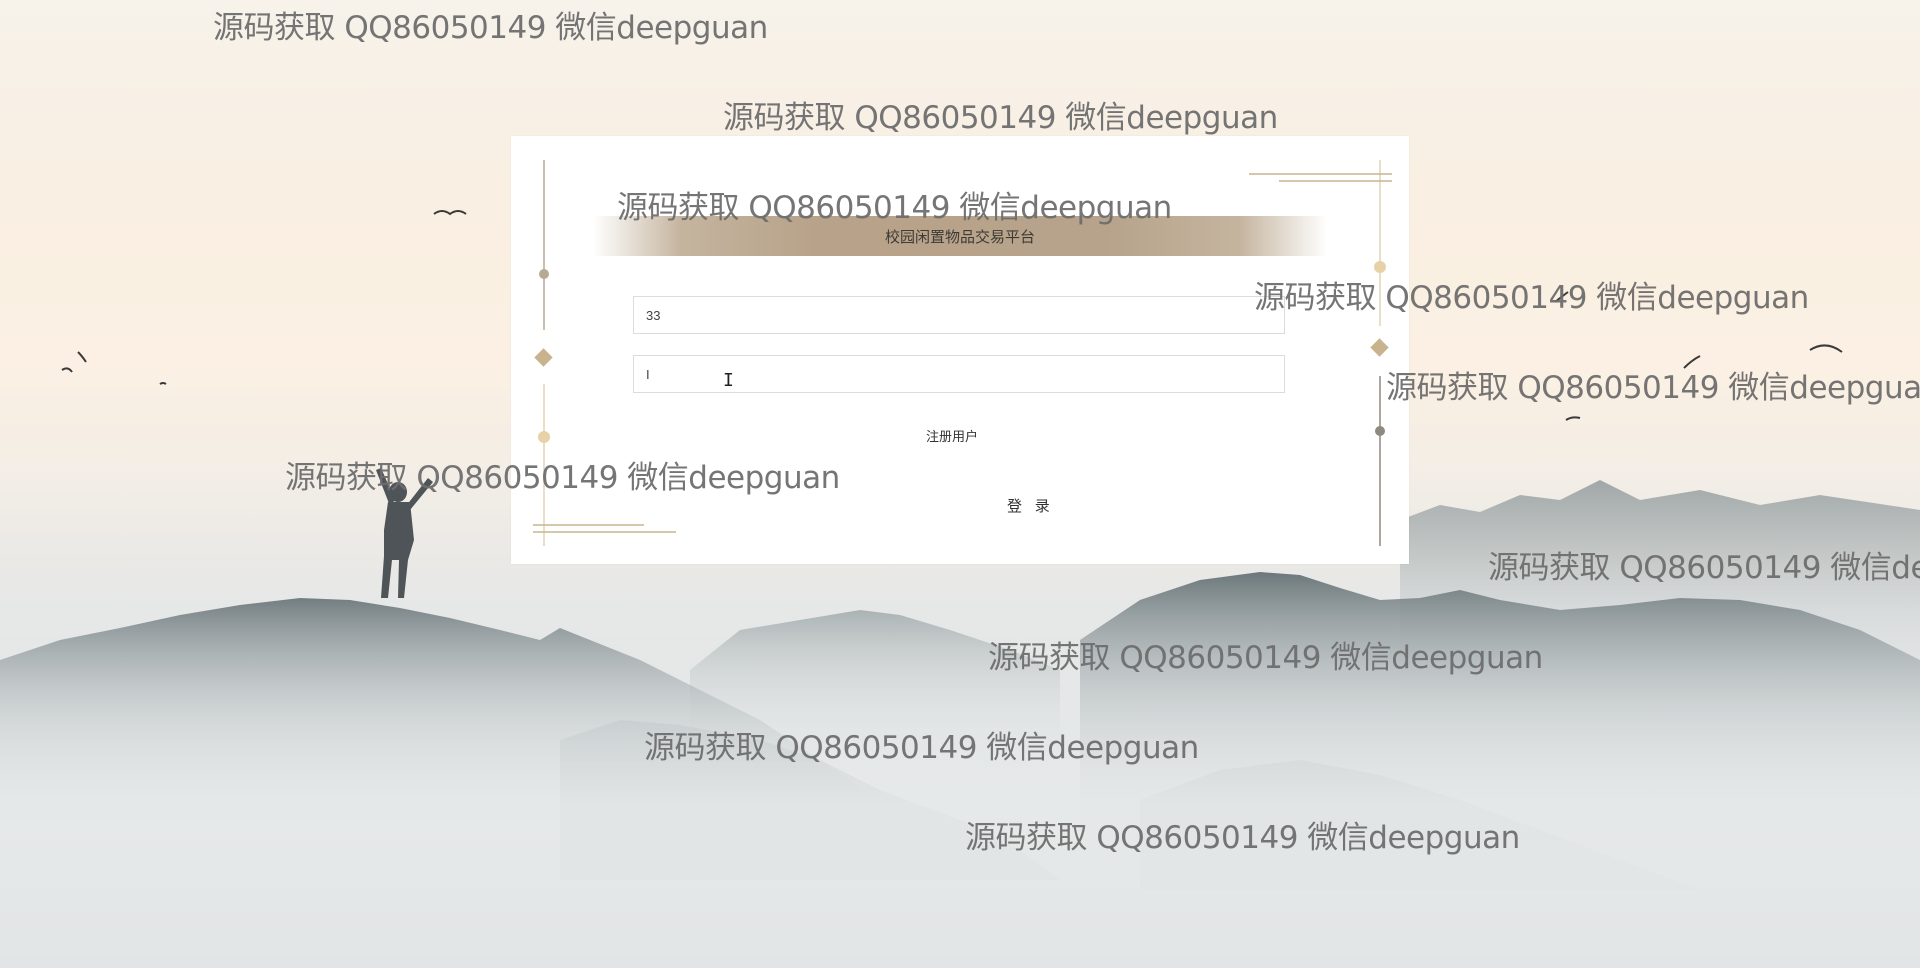  I want to click on username-field, so click(959, 315).